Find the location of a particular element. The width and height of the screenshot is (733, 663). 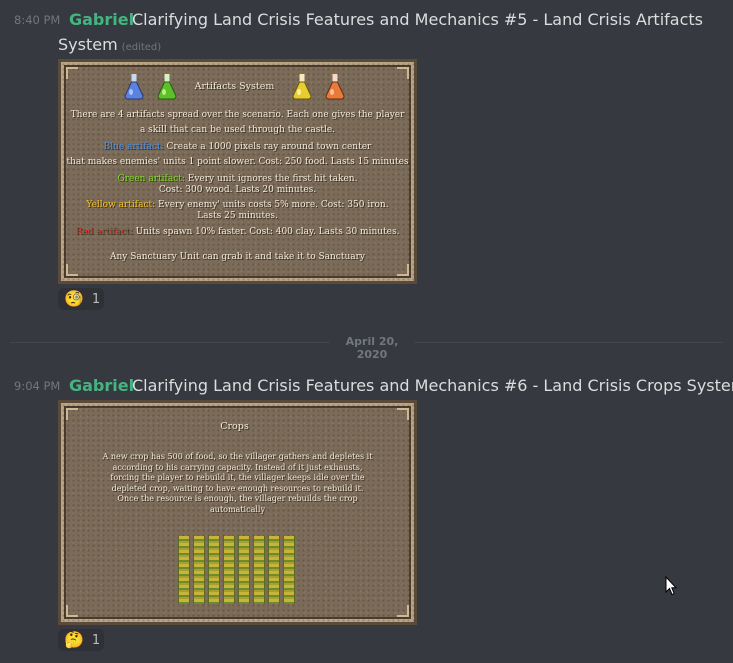

monocle-face-icon: 🧐 is located at coordinates (74, 298).